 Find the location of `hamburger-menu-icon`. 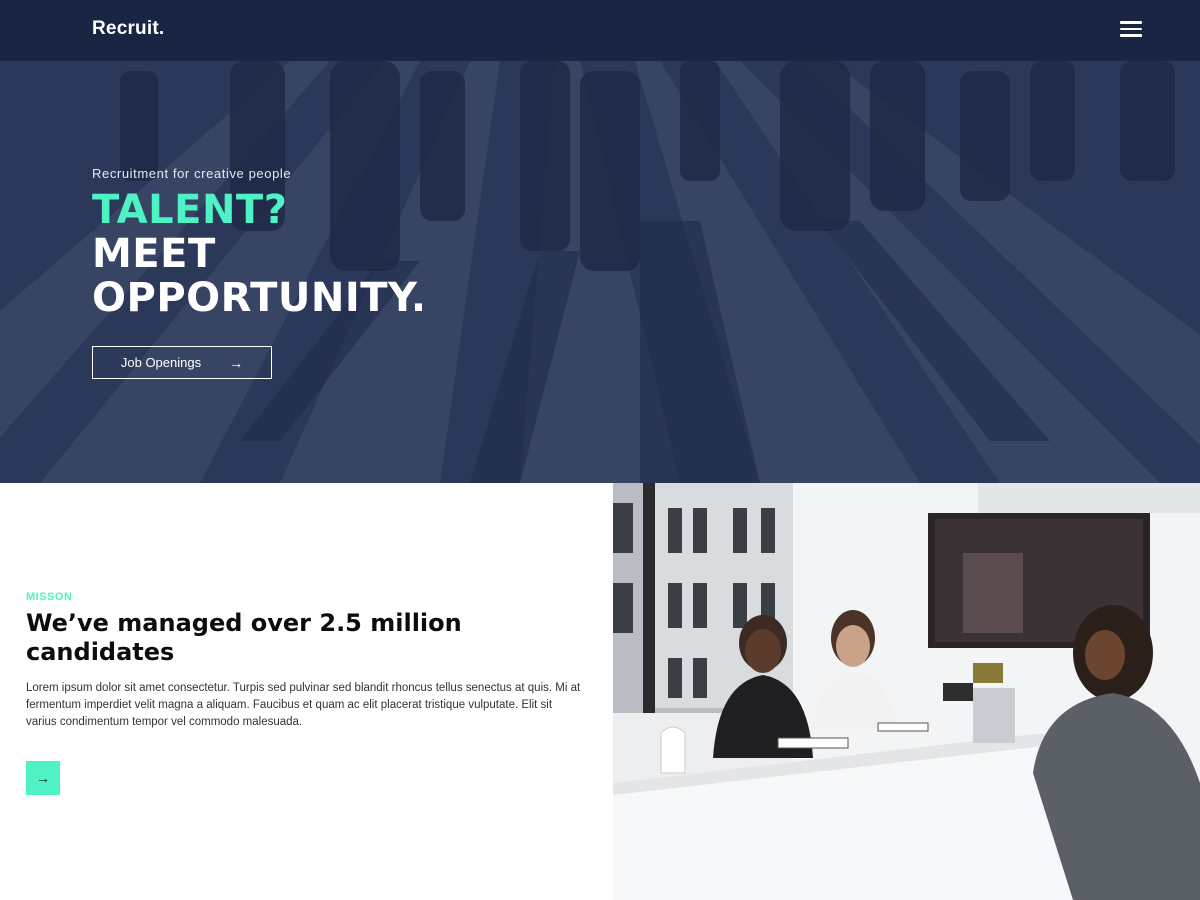

hamburger-menu-icon is located at coordinates (1131, 29).